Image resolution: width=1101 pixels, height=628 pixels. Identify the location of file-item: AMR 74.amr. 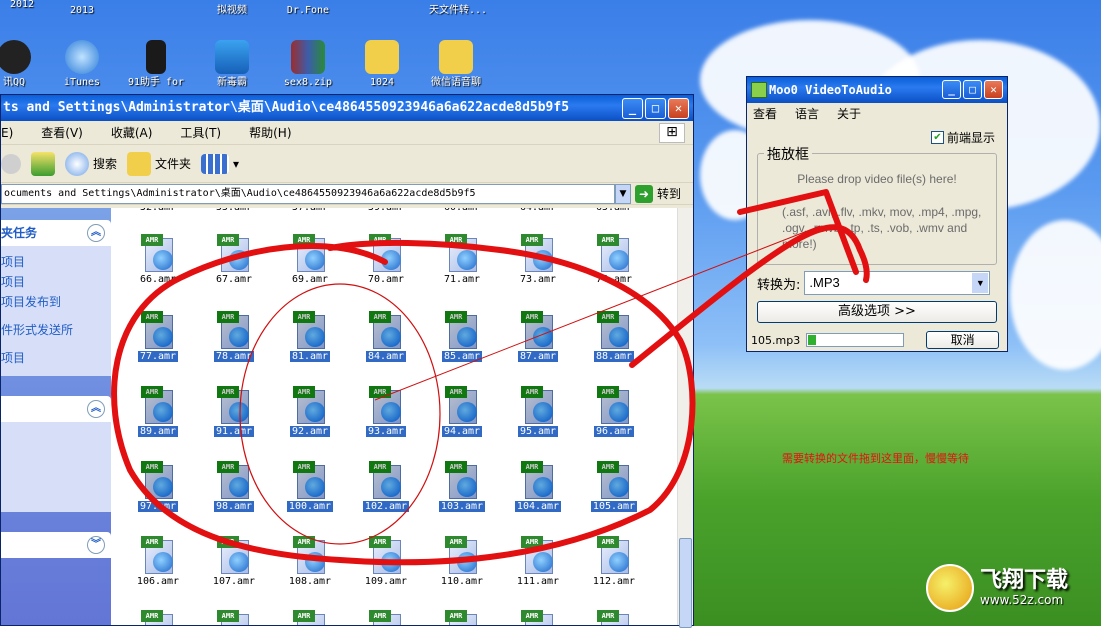
(614, 259).